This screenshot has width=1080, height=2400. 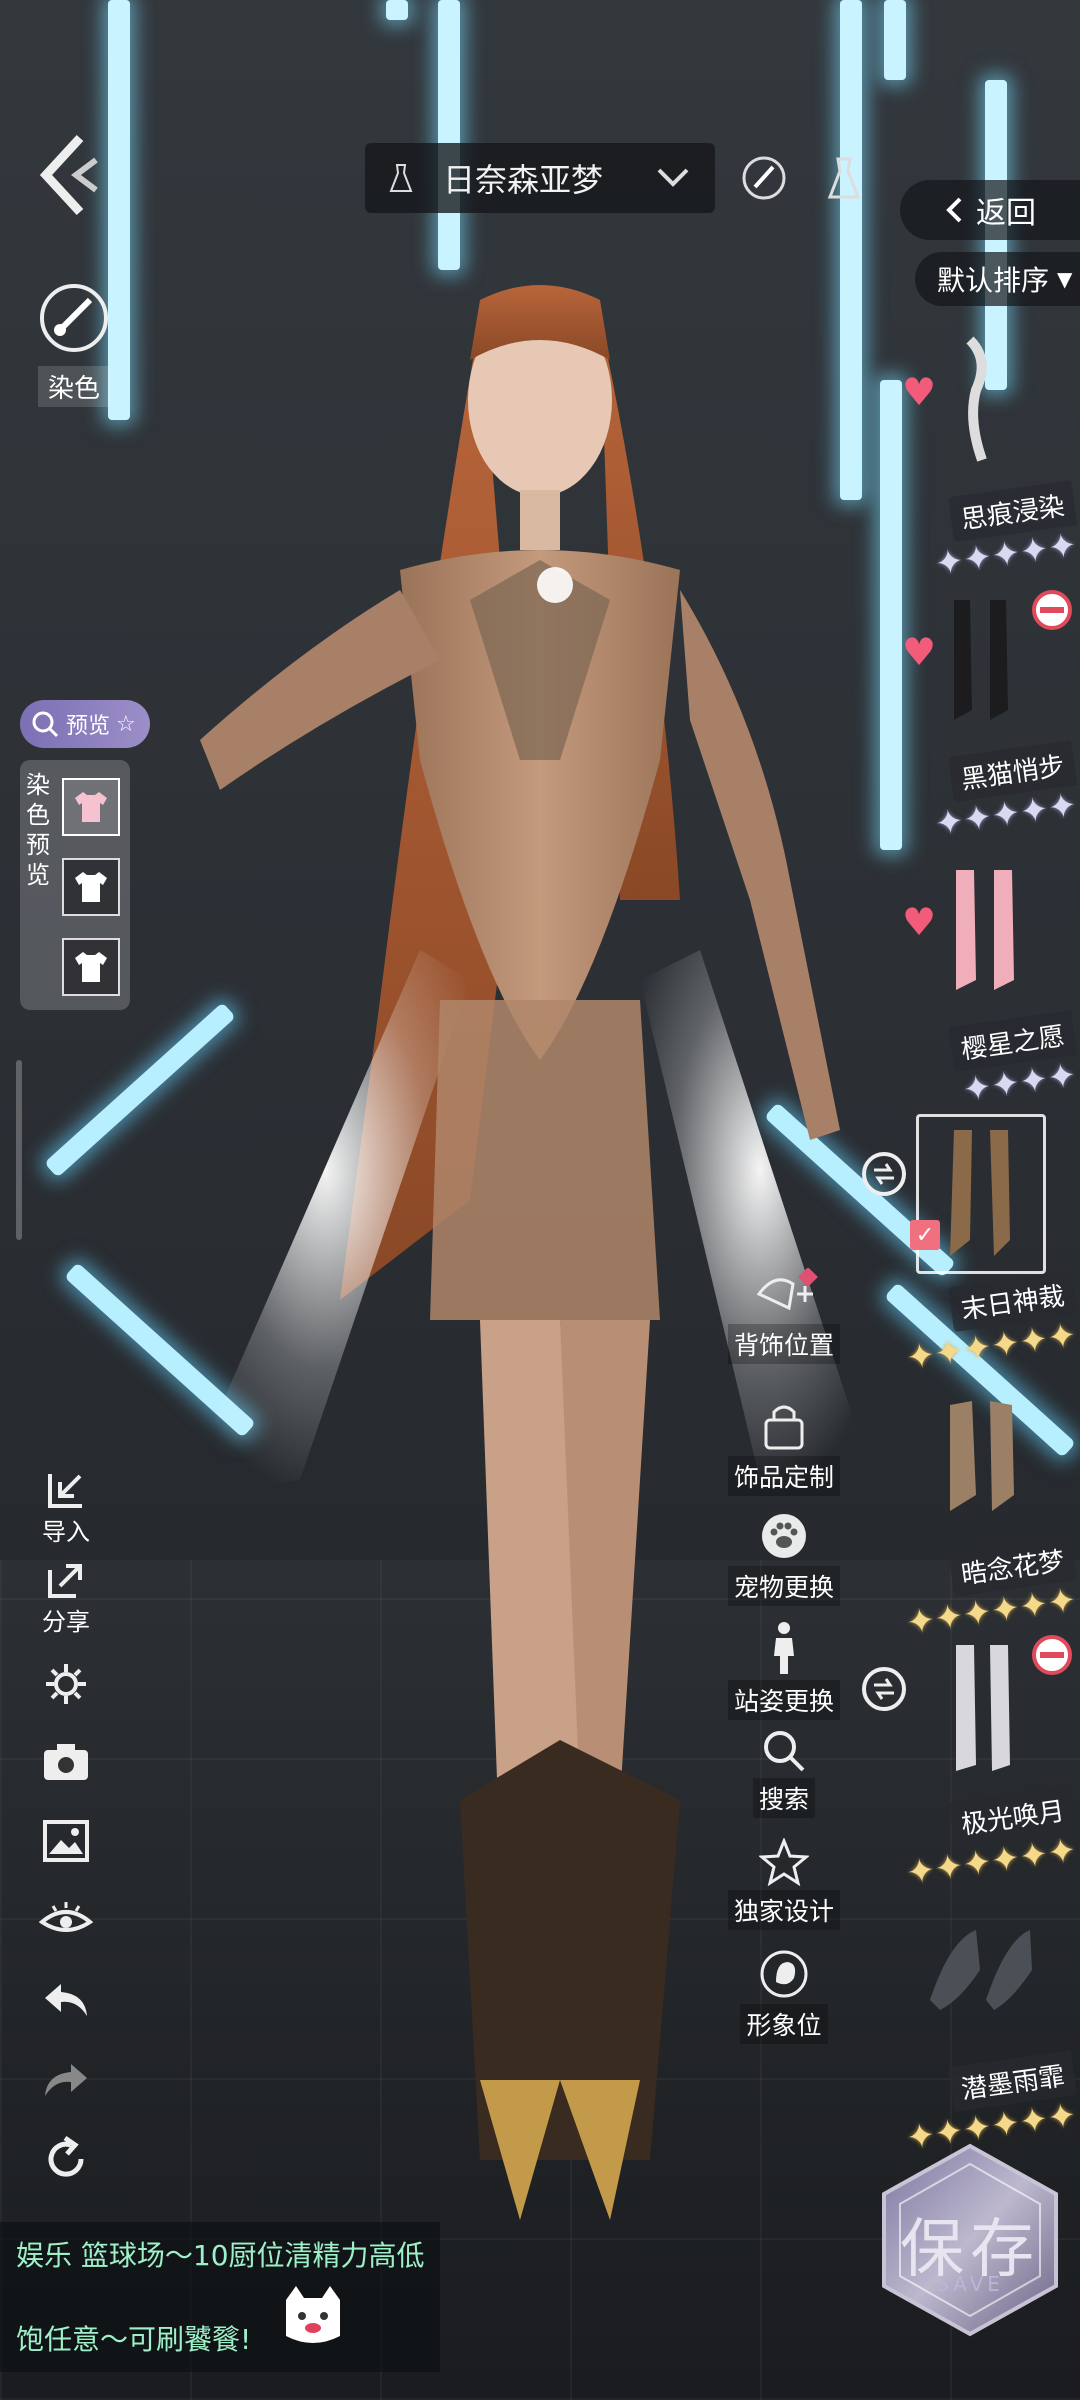 I want to click on preview-toggle: 预览 ☆, so click(x=85, y=724).